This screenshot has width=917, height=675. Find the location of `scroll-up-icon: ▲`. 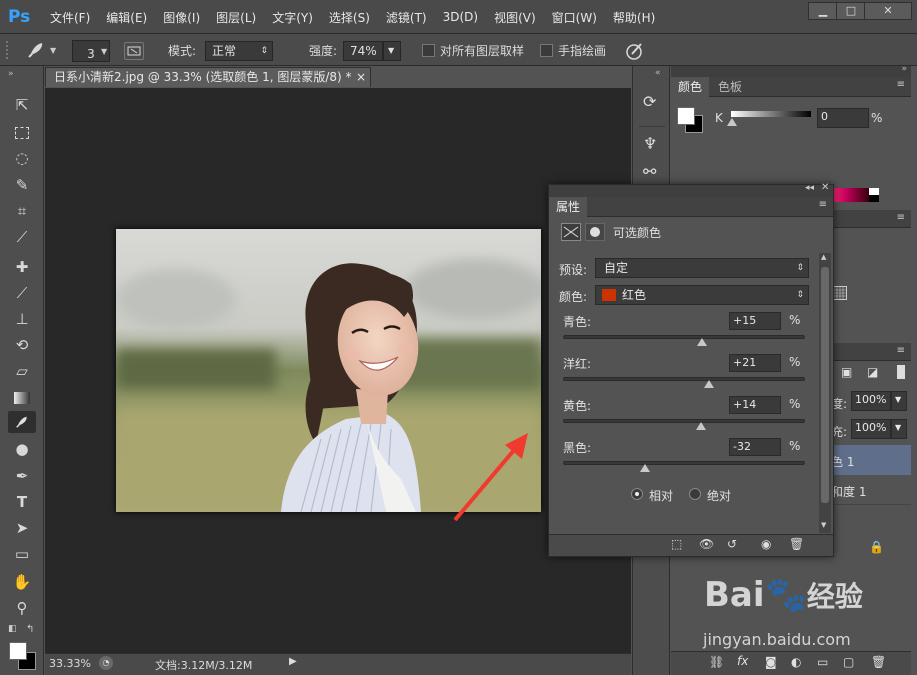

scroll-up-icon: ▲ is located at coordinates (823, 257).